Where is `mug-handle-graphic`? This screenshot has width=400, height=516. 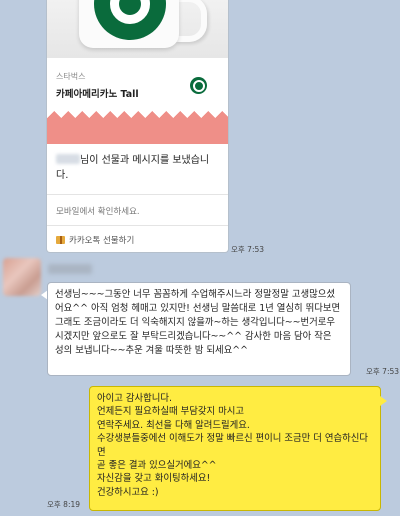
mug-handle-graphic is located at coordinates (191, 21).